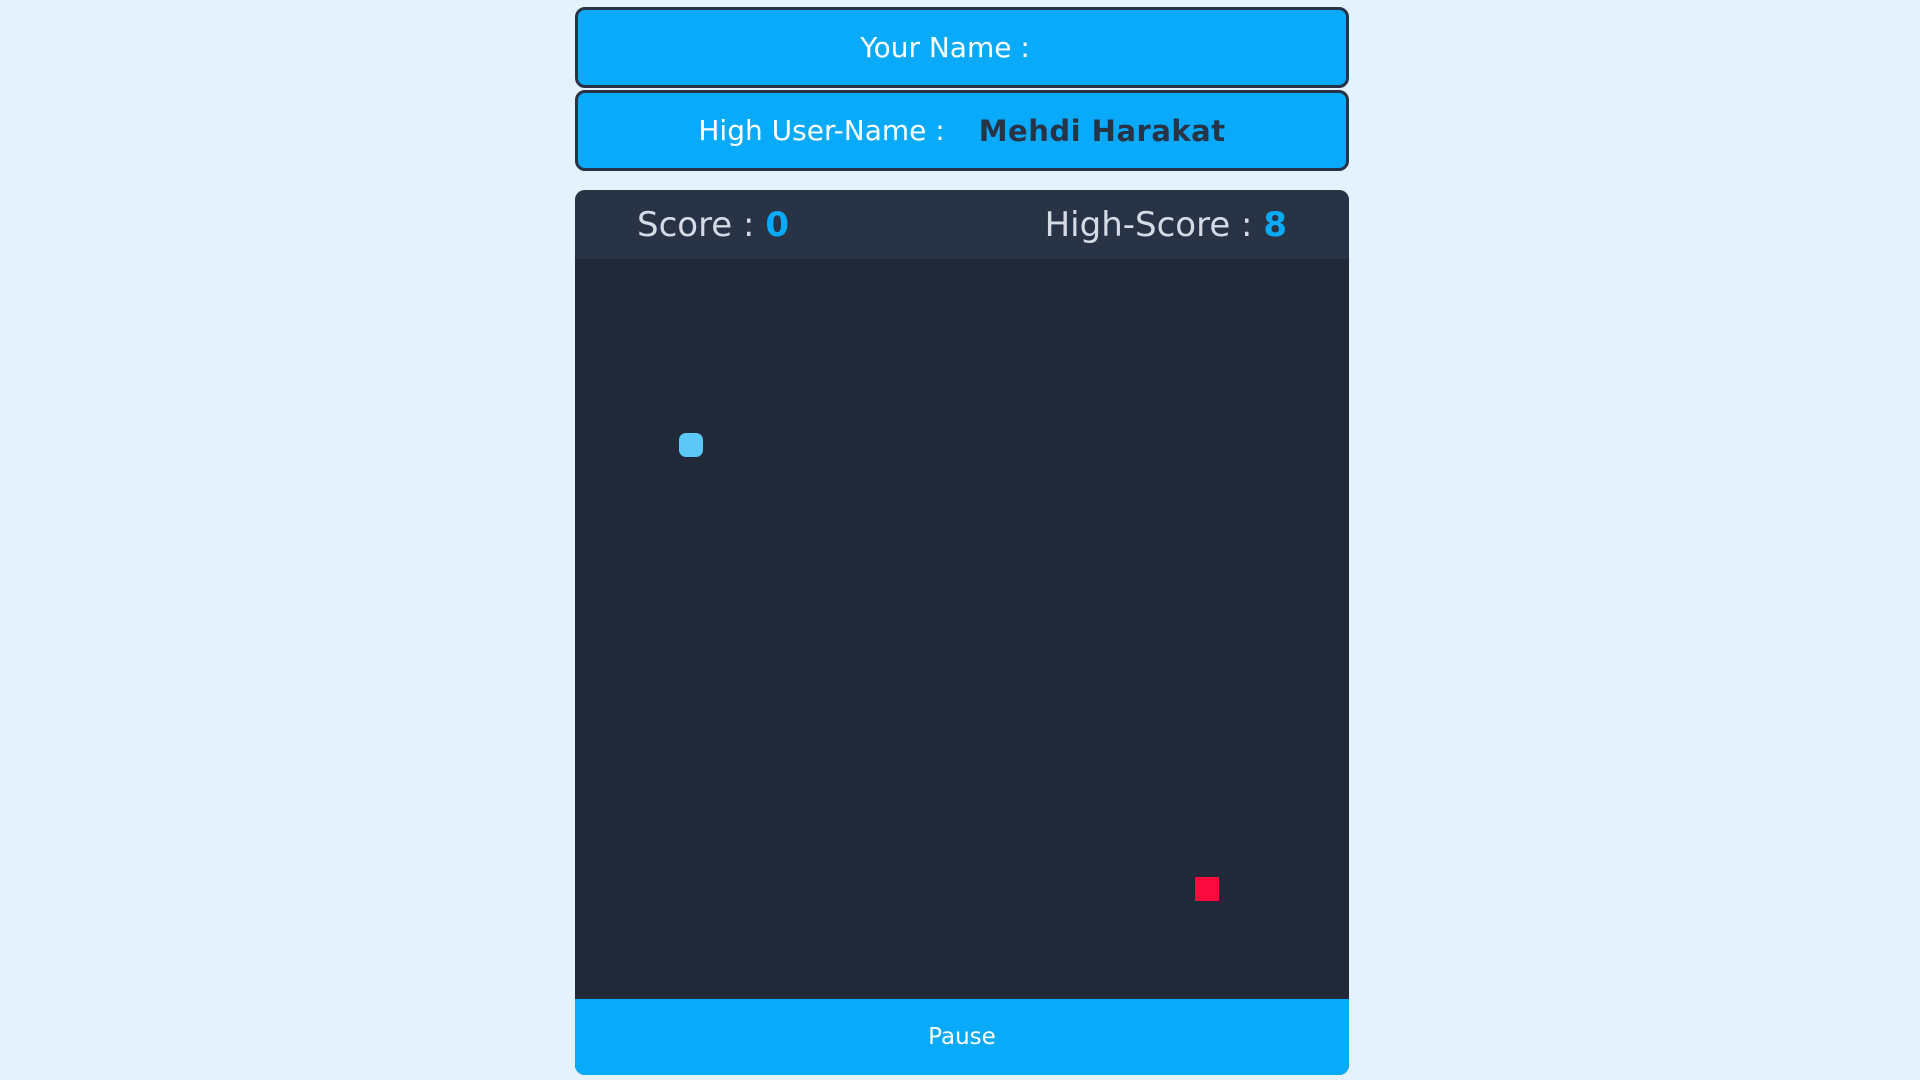  I want to click on high-score-display: High-Score : 8, so click(1166, 225).